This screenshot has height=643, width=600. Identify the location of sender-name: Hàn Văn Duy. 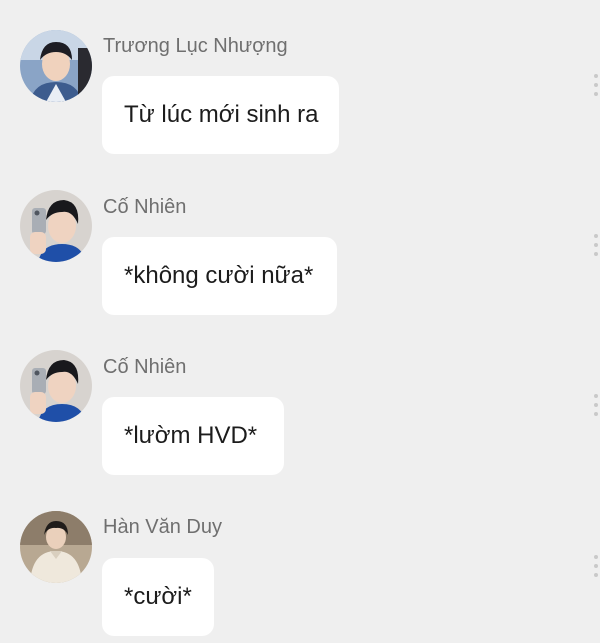
(162, 527).